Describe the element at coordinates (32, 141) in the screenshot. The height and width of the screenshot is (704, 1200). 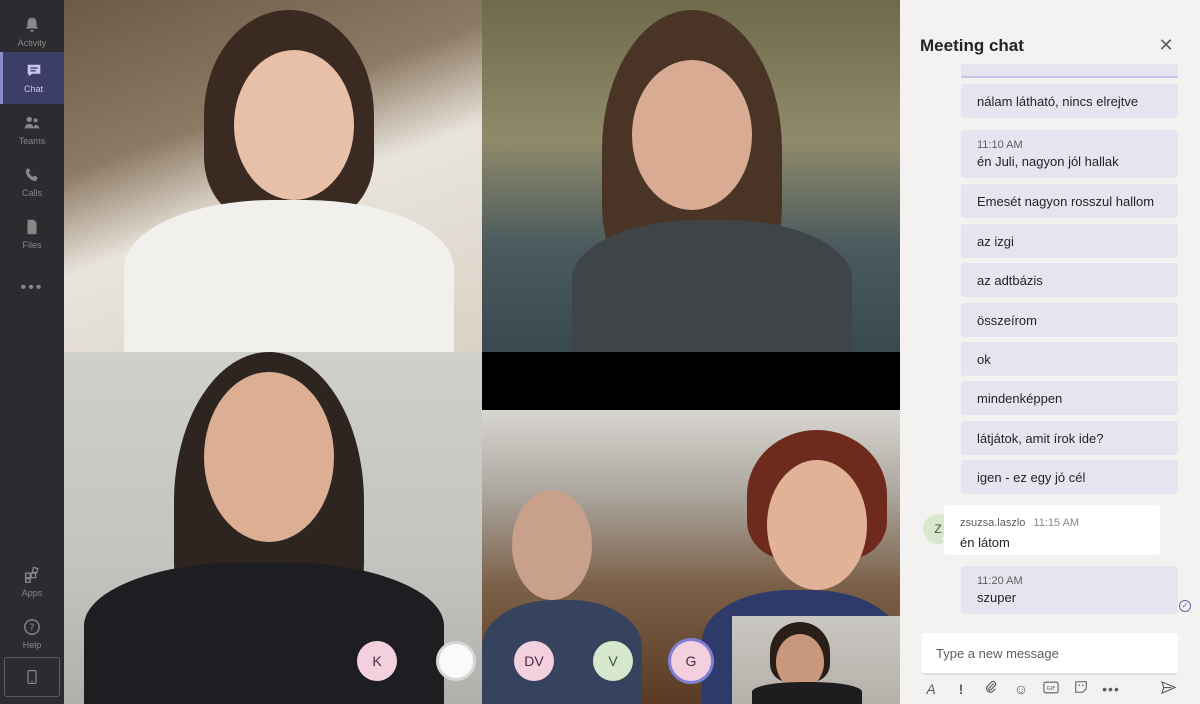
I see `rail-teams-label: Teams` at that location.